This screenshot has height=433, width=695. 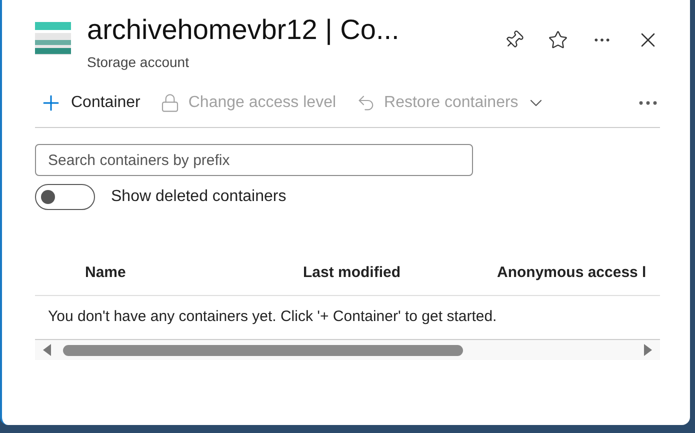 I want to click on scroll-left-icon, so click(x=47, y=350).